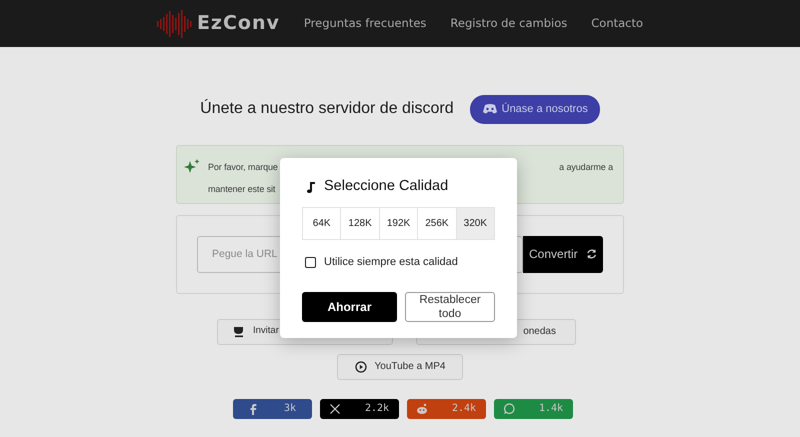  I want to click on notice-text: a ayudarme a, so click(586, 167).